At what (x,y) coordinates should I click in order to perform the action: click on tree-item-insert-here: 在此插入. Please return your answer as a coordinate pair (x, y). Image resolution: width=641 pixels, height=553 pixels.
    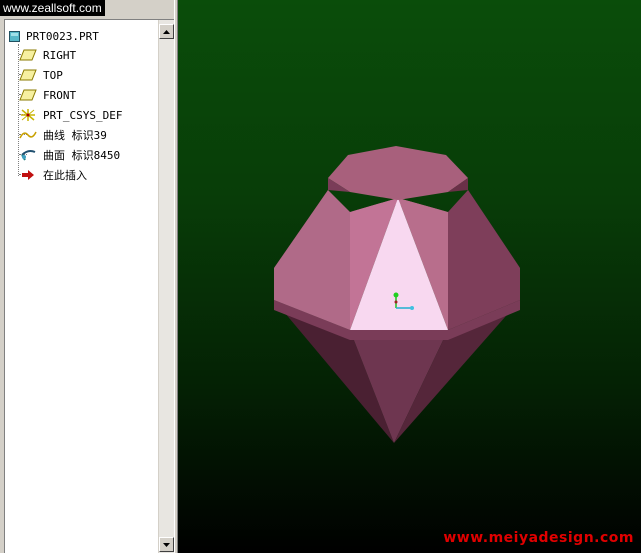
    Looking at the image, I should click on (53, 175).